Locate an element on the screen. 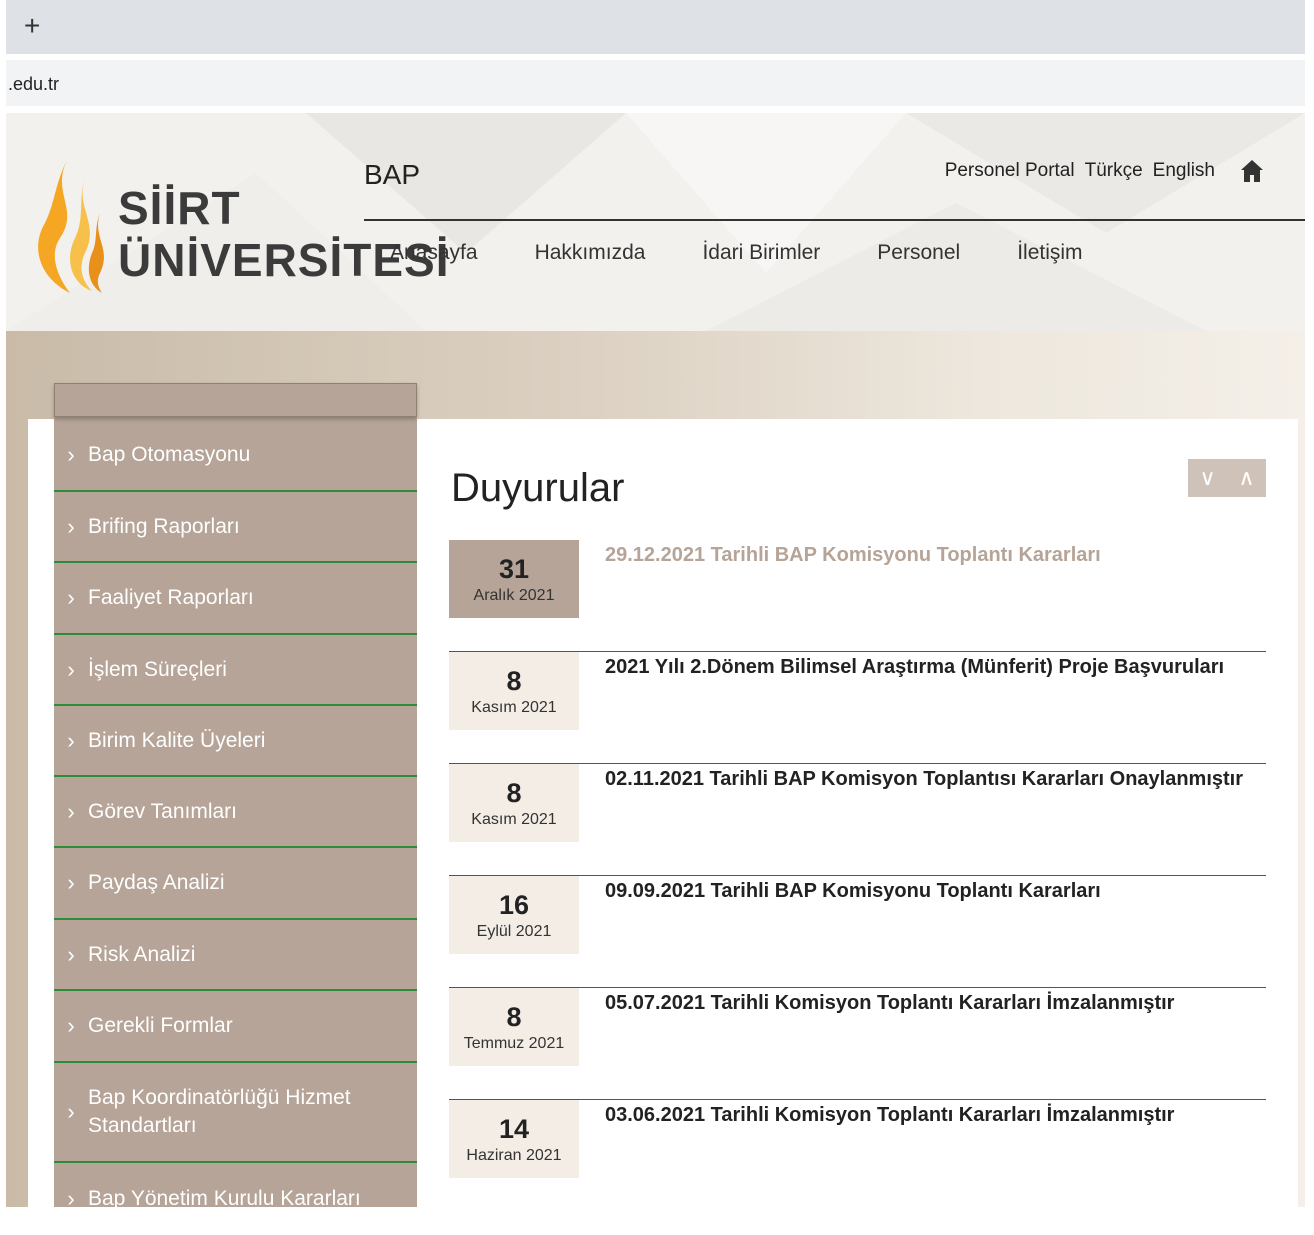 The width and height of the screenshot is (1314, 1235). announcement-date: 16 Eylül 2021 is located at coordinates (514, 915).